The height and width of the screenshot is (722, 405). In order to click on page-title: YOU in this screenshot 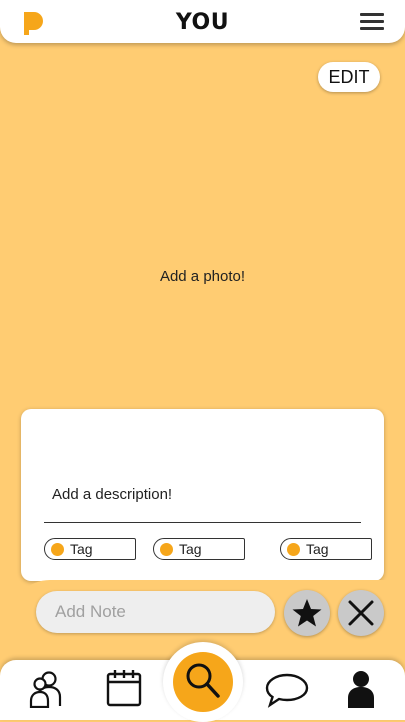, I will do `click(202, 22)`.